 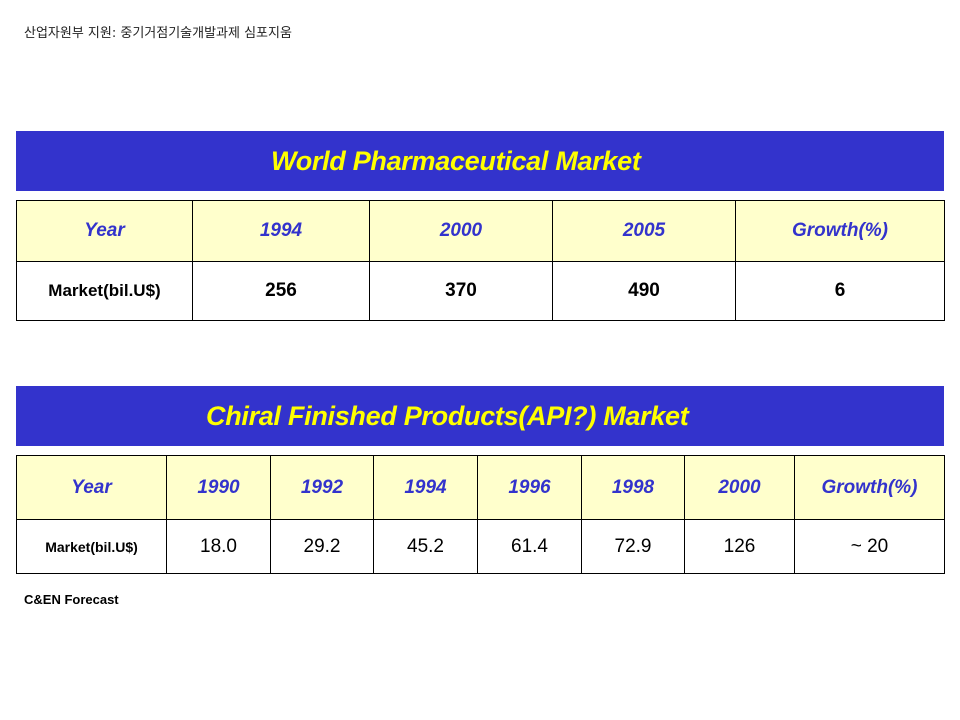 What do you see at coordinates (104, 231) in the screenshot?
I see `world-header-cell: Year` at bounding box center [104, 231].